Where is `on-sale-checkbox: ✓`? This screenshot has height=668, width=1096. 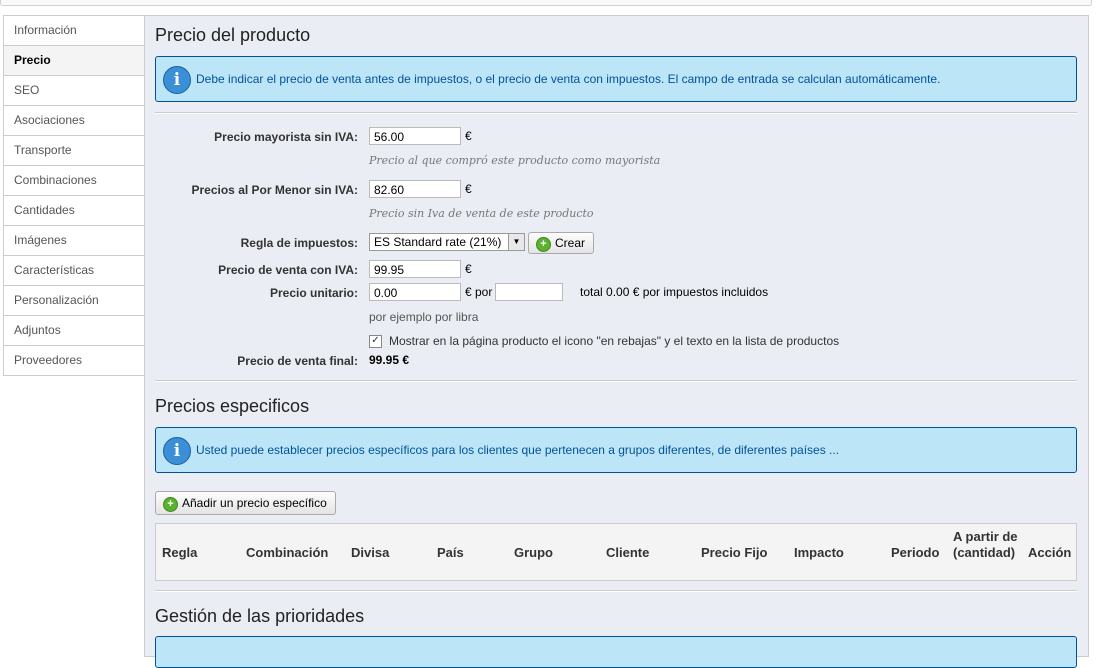 on-sale-checkbox: ✓ is located at coordinates (375, 341).